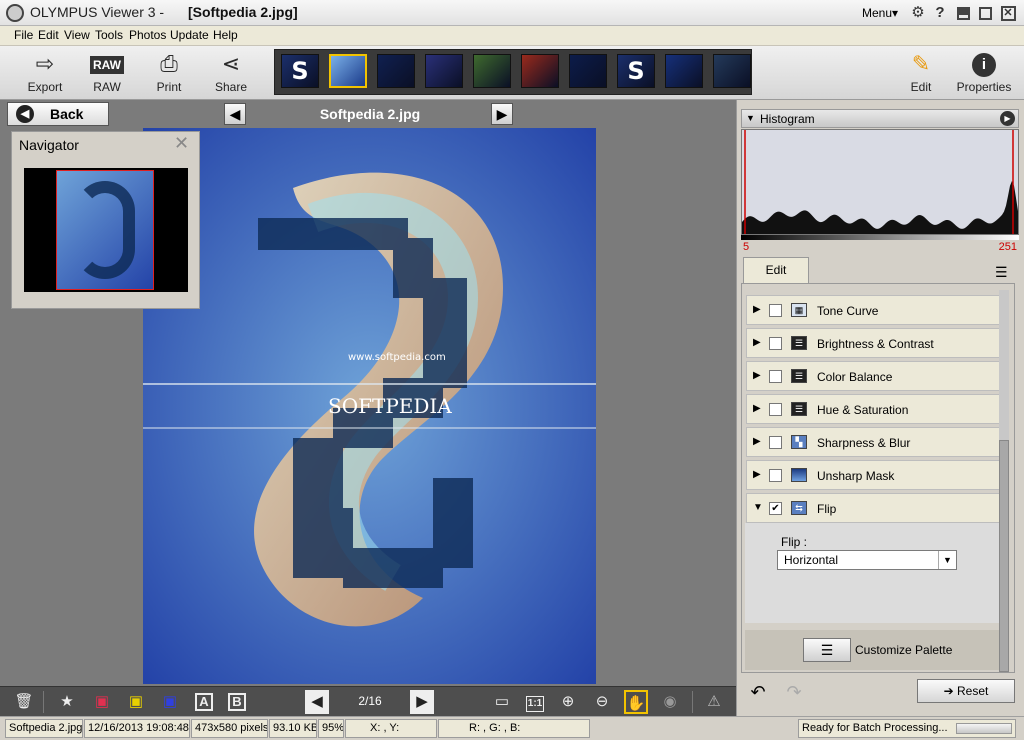 The width and height of the screenshot is (1024, 740). What do you see at coordinates (235, 114) in the screenshot?
I see `previous-image-button: ◀` at bounding box center [235, 114].